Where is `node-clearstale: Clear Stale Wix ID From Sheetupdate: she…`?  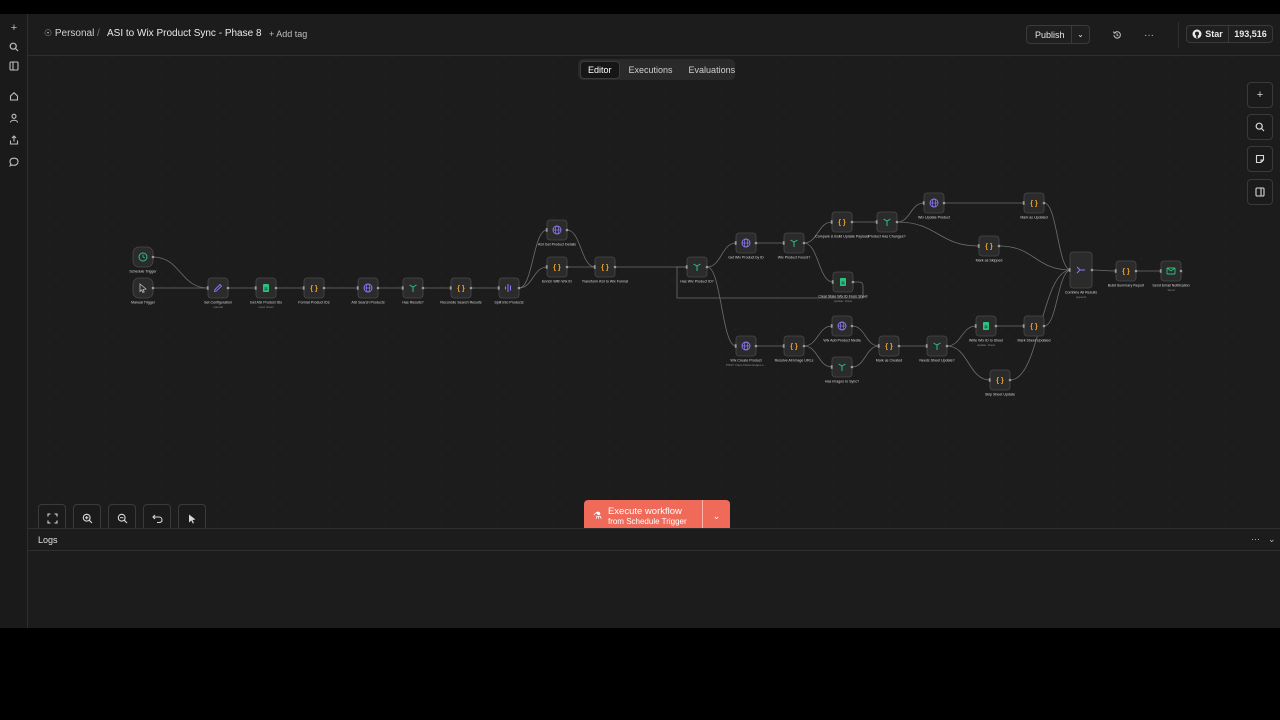
node-clearstale: Clear Stale Wix ID From Sheetupdate: she… is located at coordinates (843, 287).